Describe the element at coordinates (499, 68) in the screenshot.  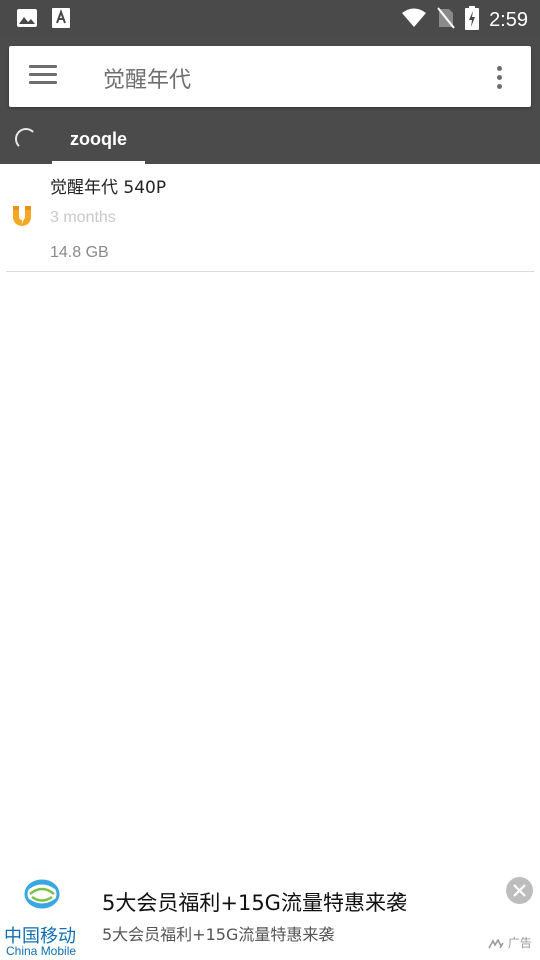
I see `more-vert-icon` at that location.